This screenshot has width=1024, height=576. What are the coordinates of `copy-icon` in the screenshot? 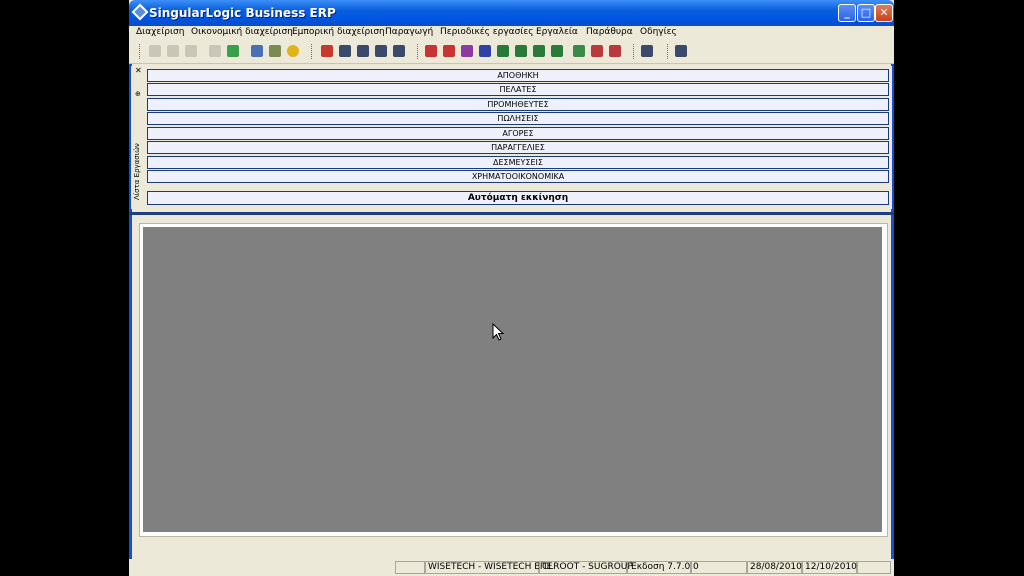 It's located at (173, 51).